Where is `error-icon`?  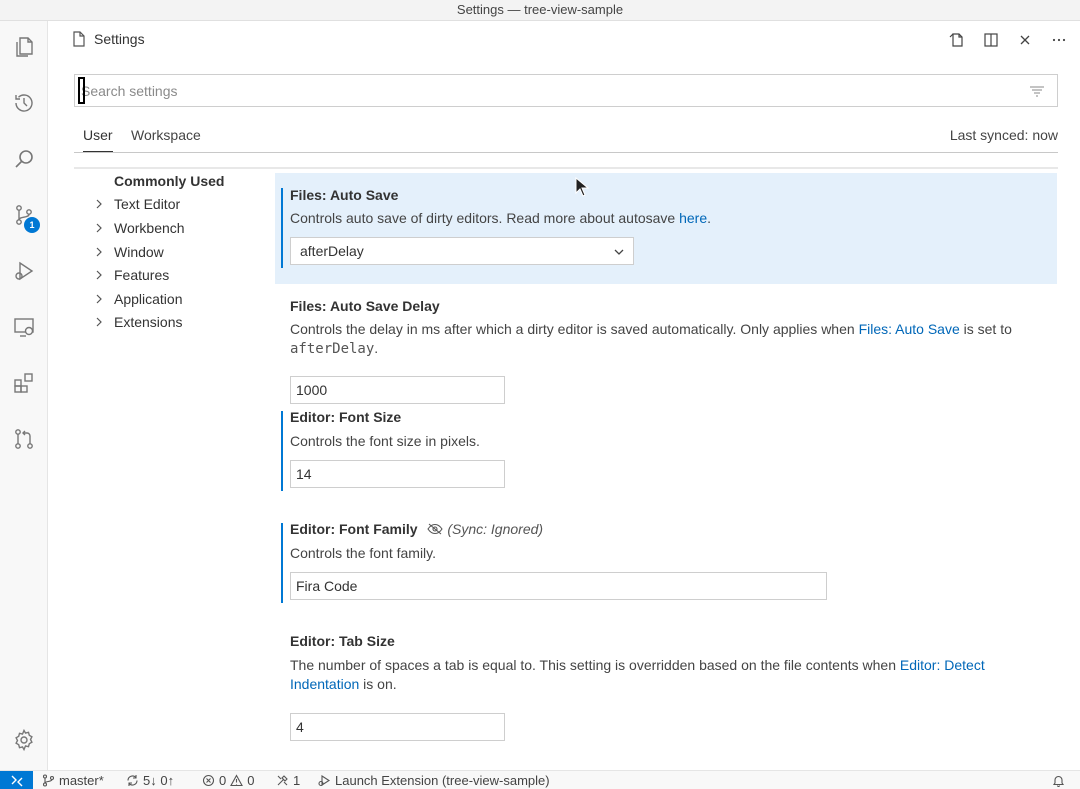 error-icon is located at coordinates (208, 780).